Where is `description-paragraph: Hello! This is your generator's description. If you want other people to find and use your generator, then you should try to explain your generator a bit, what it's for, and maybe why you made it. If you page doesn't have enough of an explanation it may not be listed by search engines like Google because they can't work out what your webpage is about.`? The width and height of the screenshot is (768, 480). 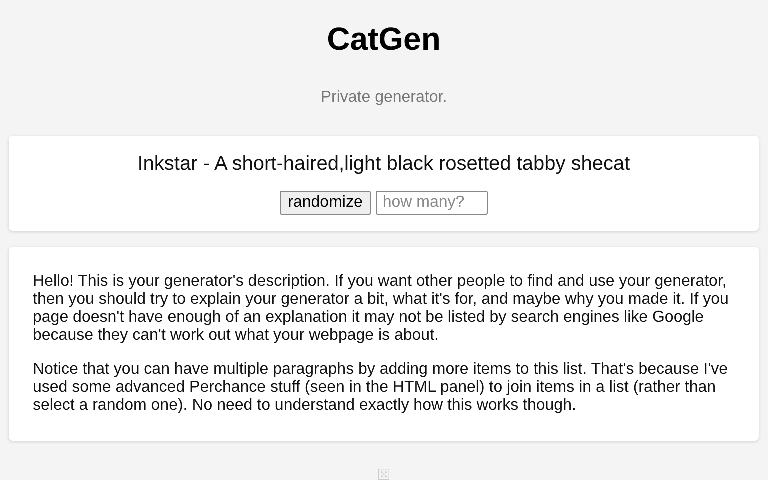 description-paragraph: Hello! This is your generator's description. If you want other people to find and use your generator, then you should try to explain your generator a bit, what it's for, and maybe why you made it. If you page doesn't have enough of an explanation it may not be listed by search engines like Google because they can't work out what your webpage is about. is located at coordinates (381, 309).